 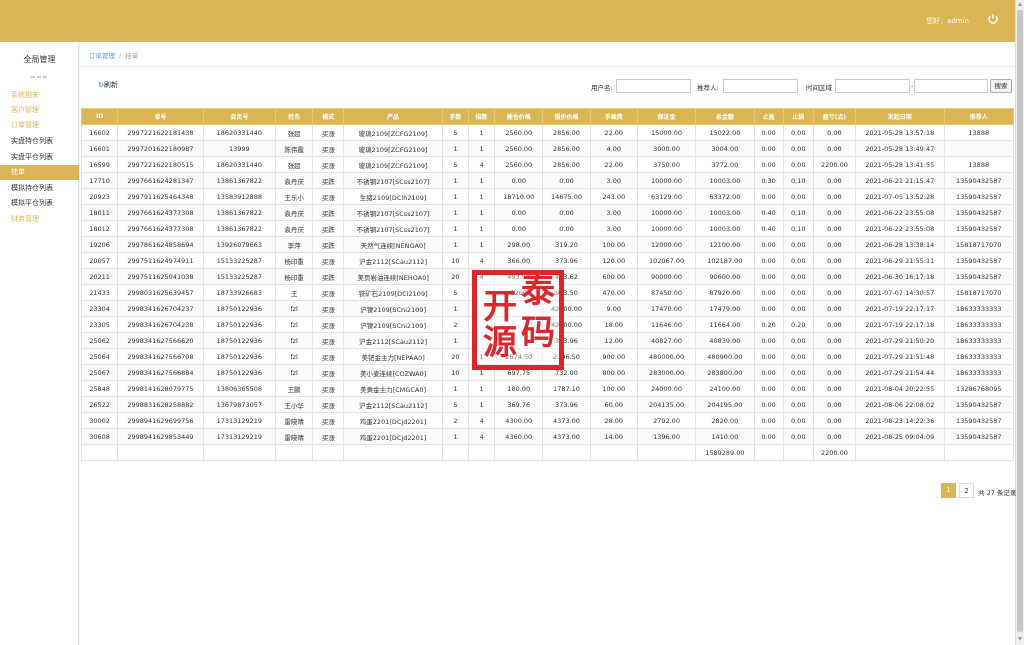 I want to click on table-cell: 17710, so click(x=99, y=180).